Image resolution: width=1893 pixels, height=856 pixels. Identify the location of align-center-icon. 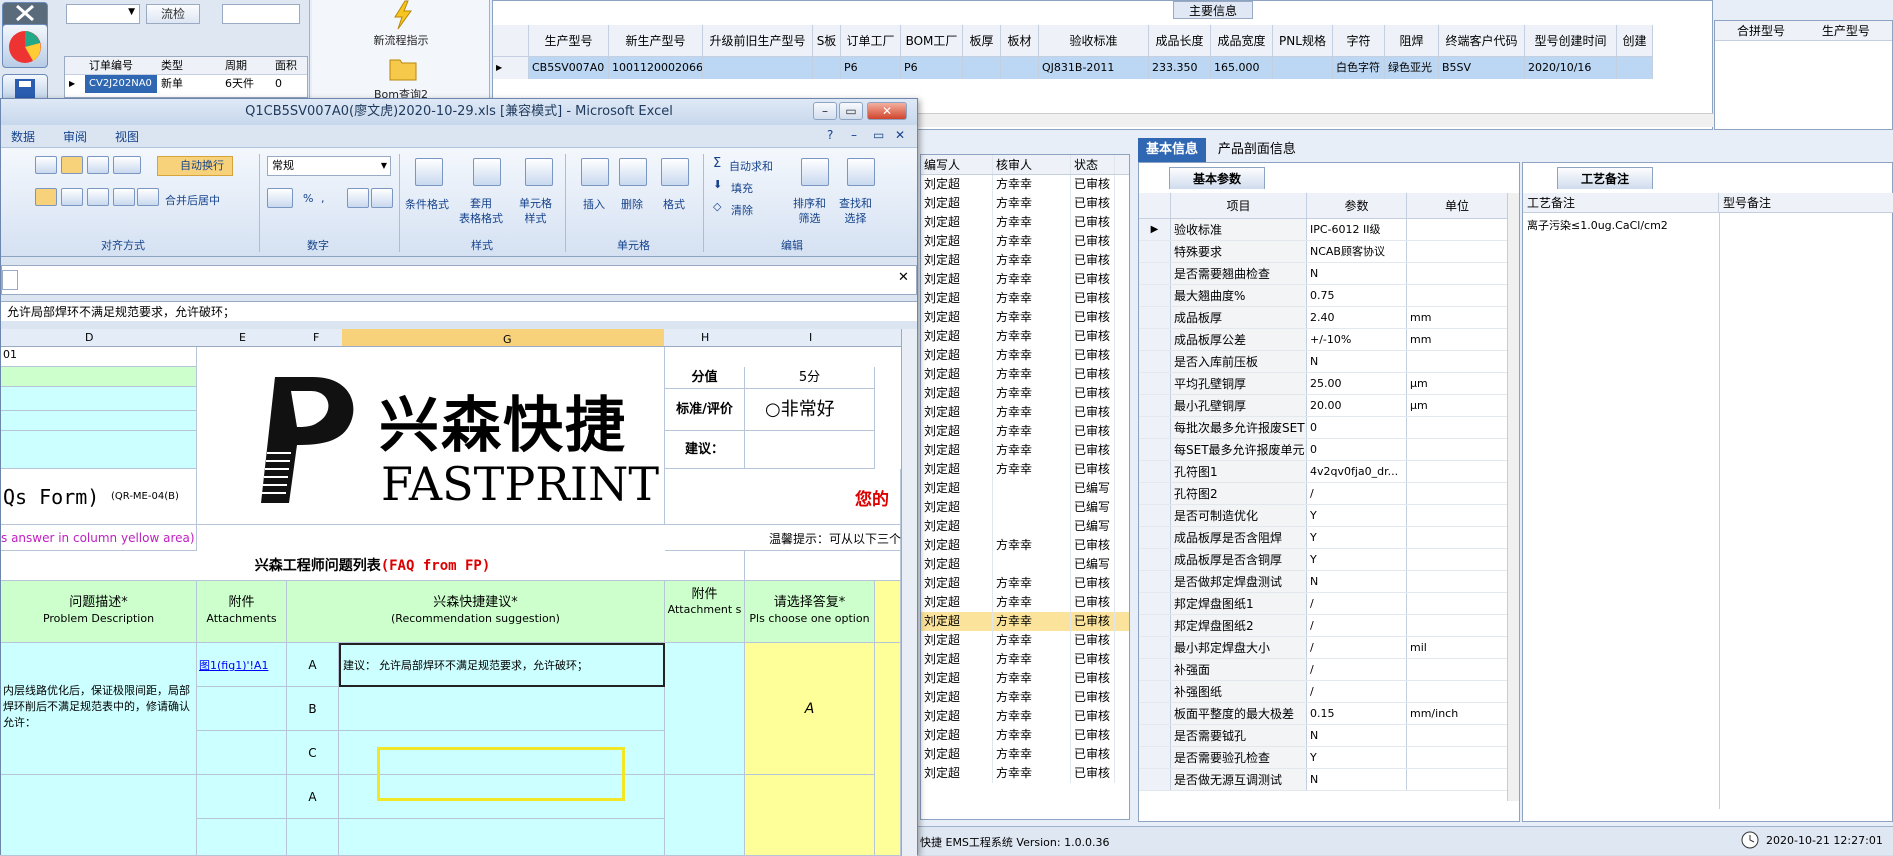
(72, 197).